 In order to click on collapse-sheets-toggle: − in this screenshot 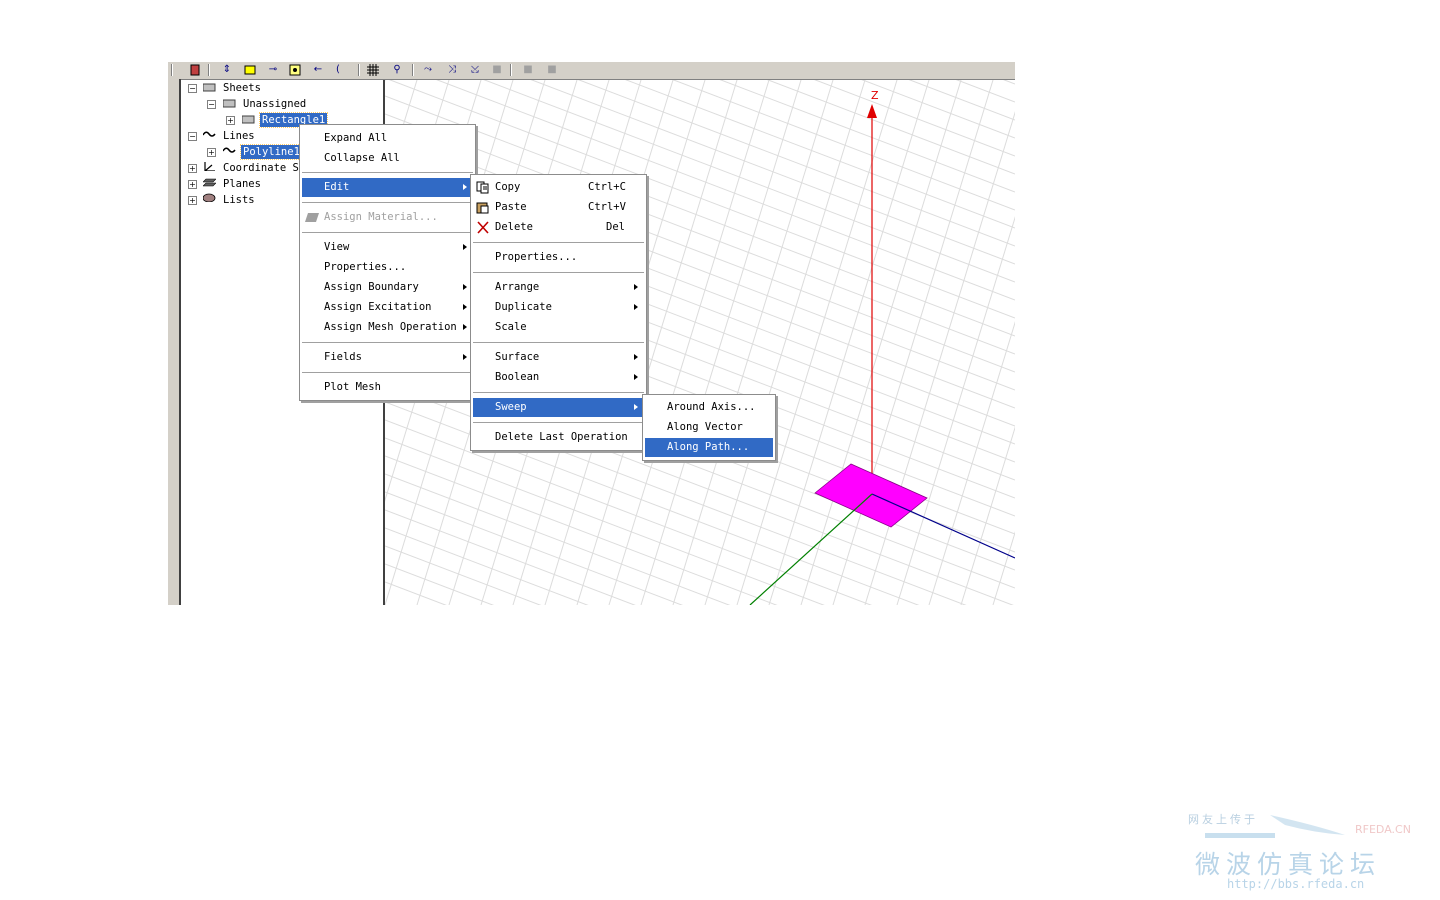, I will do `click(192, 88)`.